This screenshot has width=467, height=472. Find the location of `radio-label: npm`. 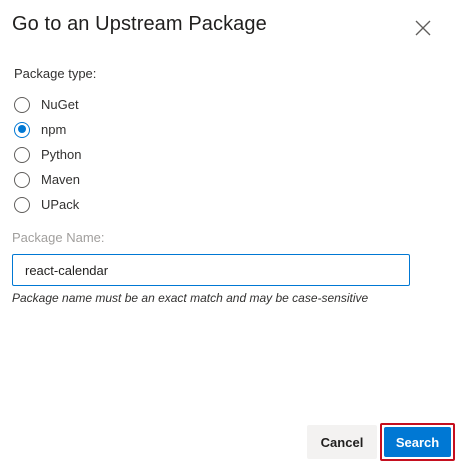

radio-label: npm is located at coordinates (54, 129).